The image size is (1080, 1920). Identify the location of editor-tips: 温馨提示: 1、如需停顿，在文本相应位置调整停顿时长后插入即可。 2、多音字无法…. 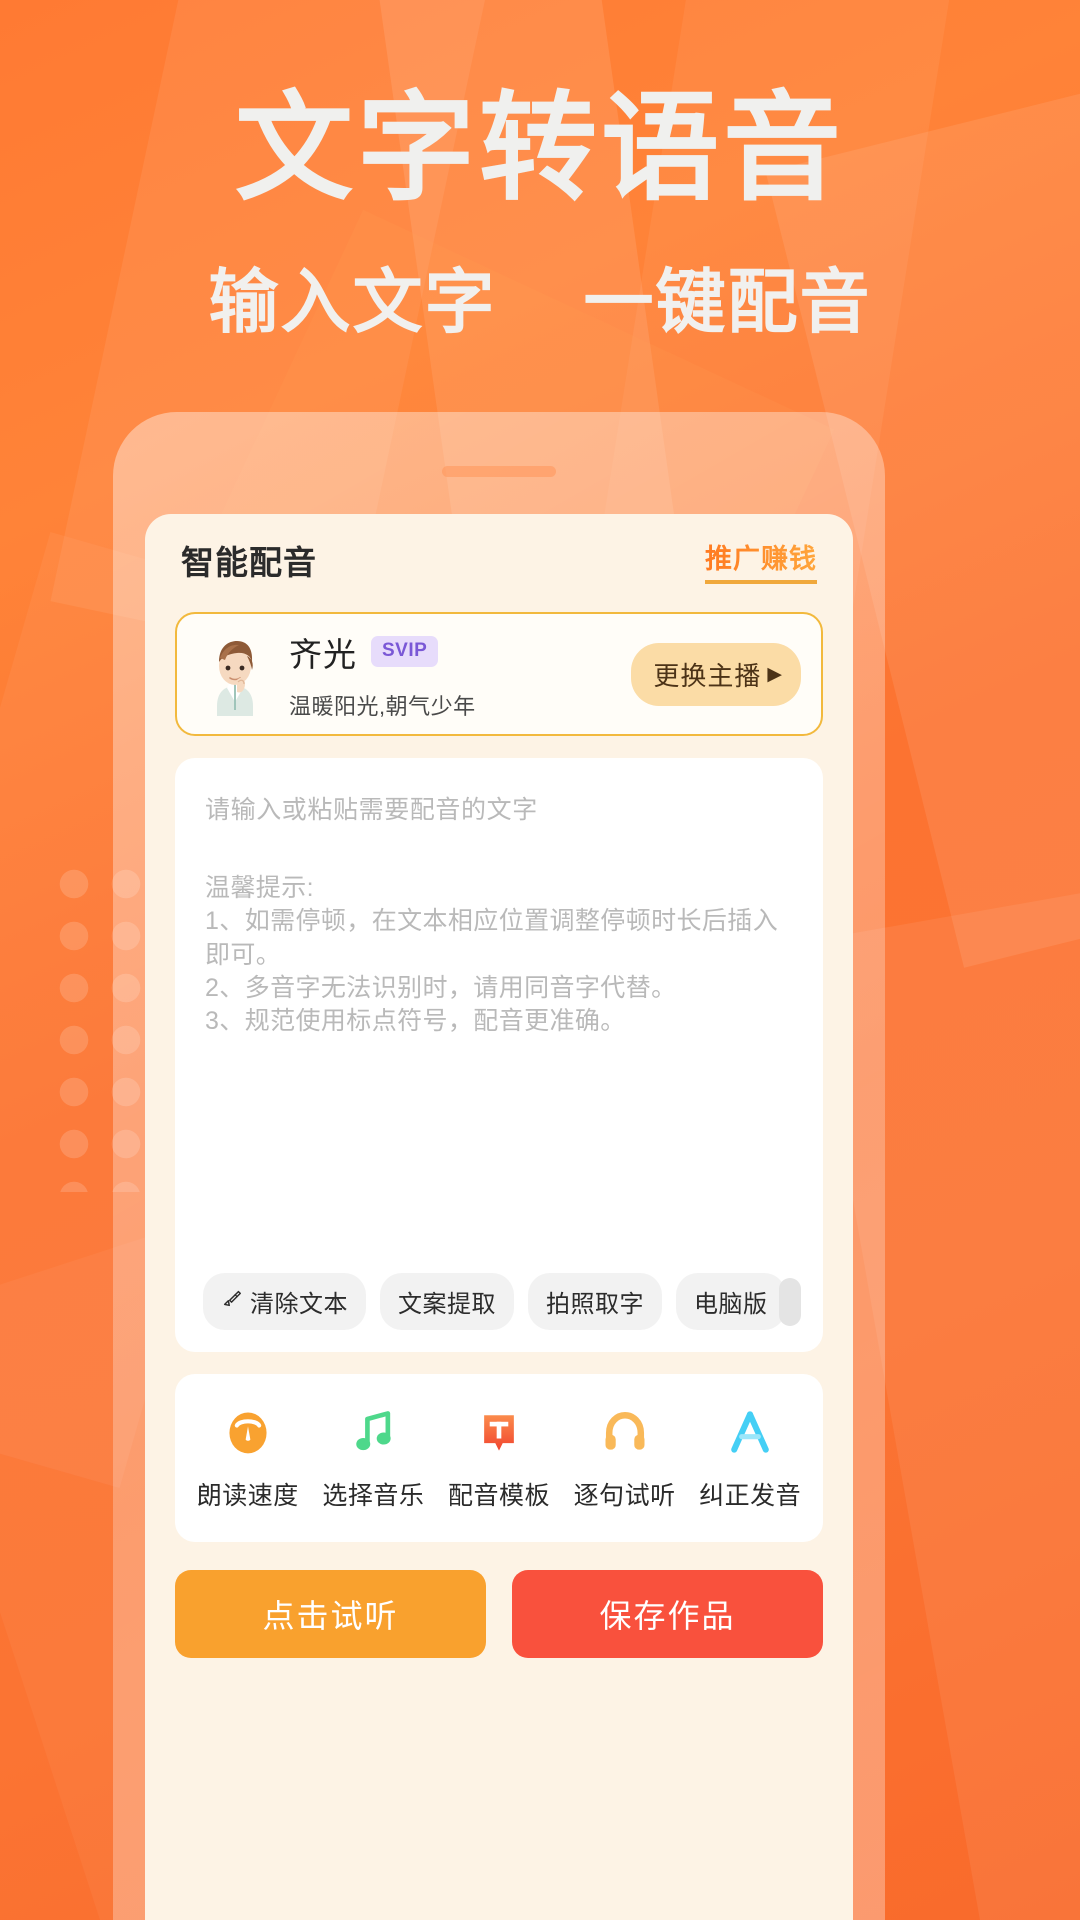
(499, 955).